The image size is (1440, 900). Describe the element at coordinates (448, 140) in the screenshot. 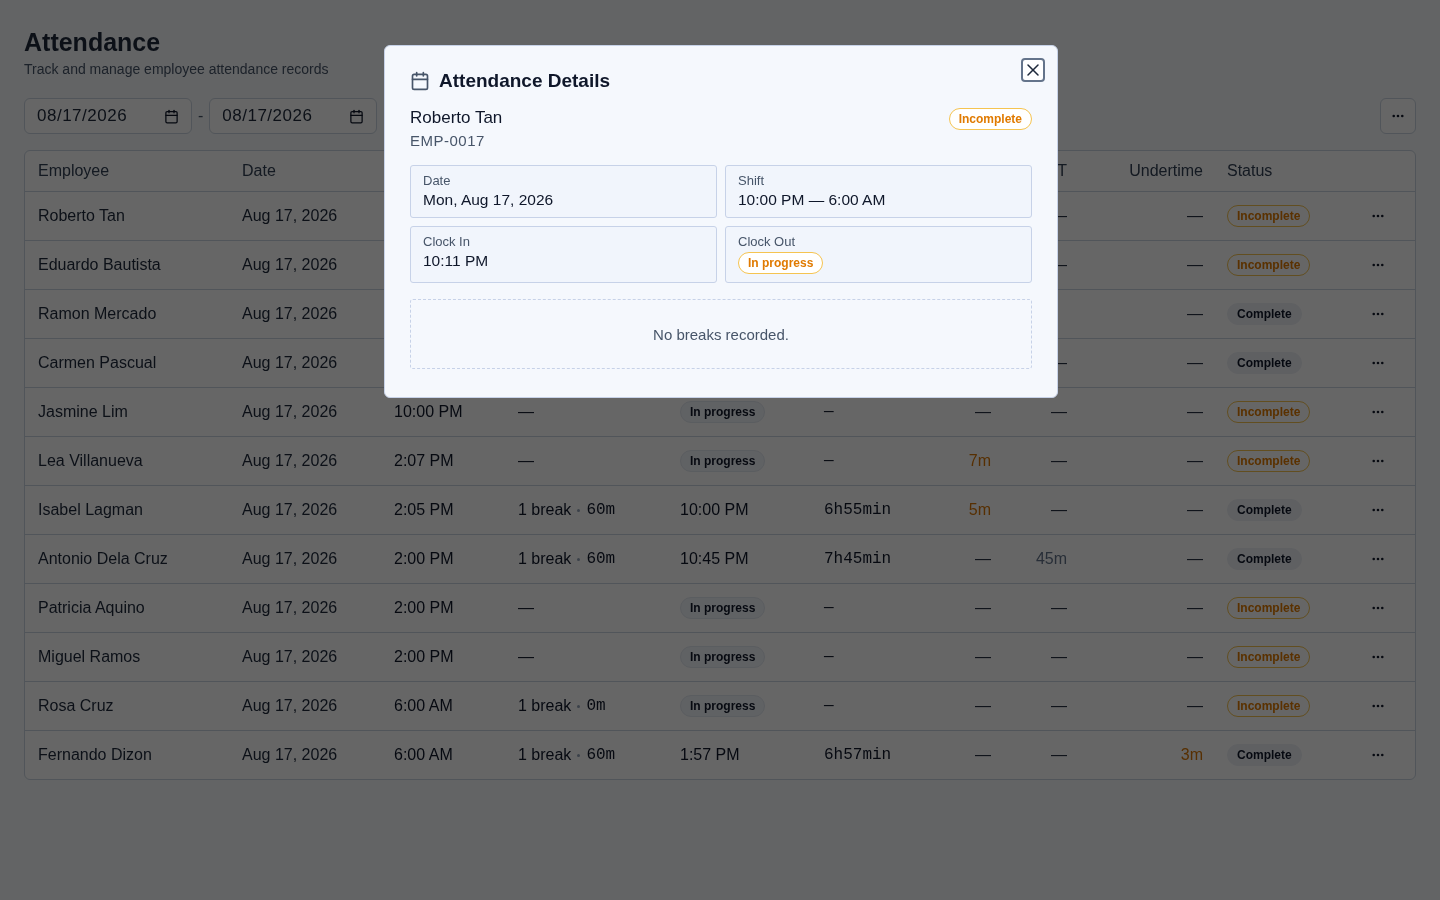

I see `employee-id: EMP-0017` at that location.